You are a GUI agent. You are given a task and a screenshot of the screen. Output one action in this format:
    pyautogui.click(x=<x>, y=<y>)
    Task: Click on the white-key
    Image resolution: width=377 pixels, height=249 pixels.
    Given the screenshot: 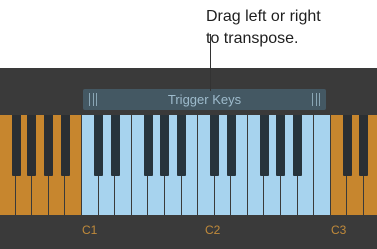 What is the action you would take?
    pyautogui.click(x=322, y=165)
    